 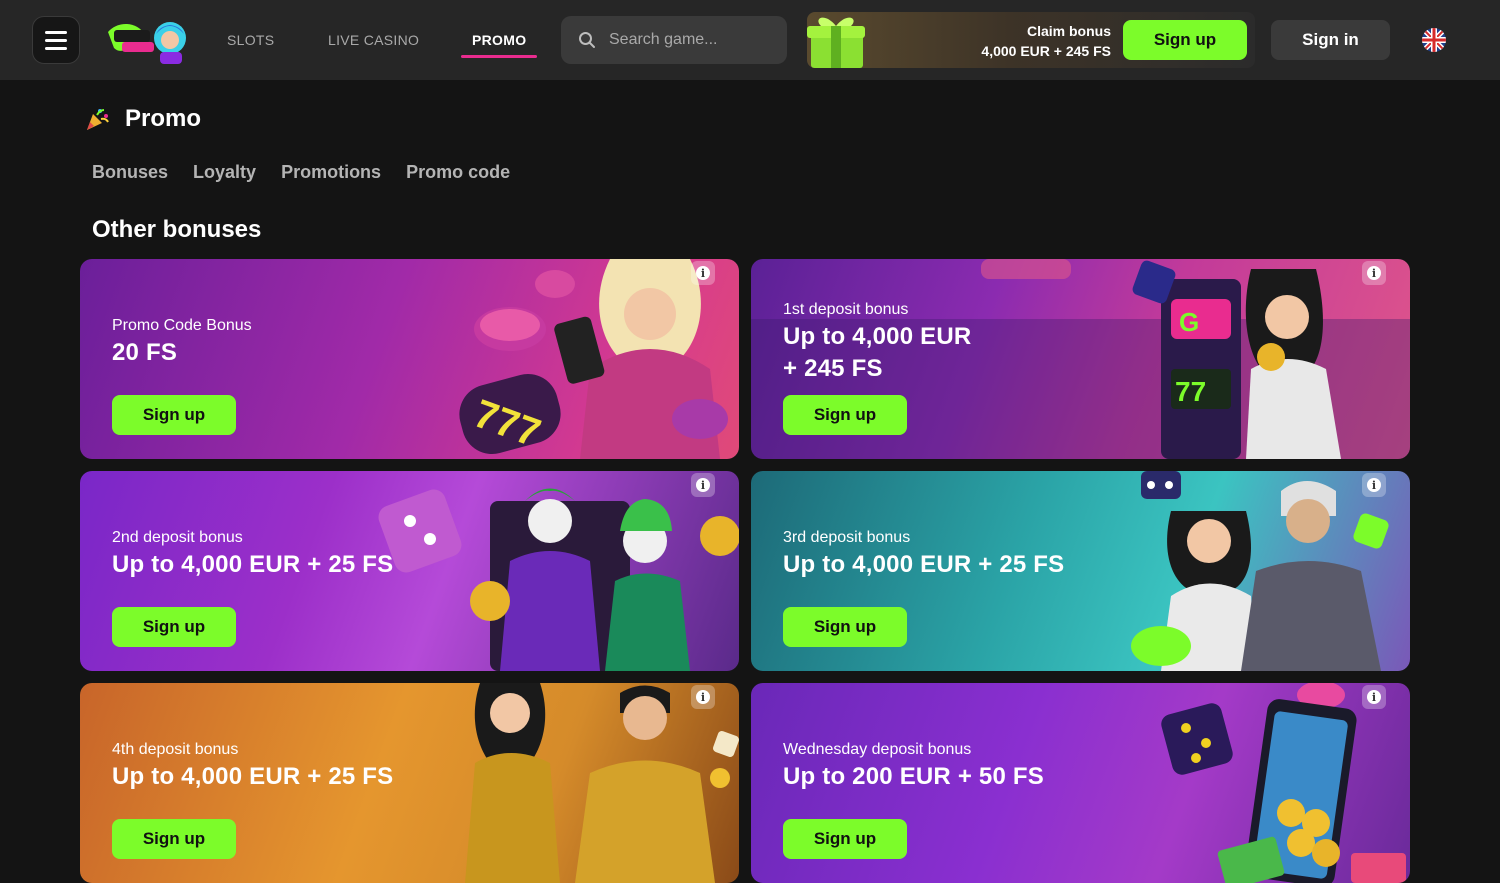 What do you see at coordinates (250, 40) in the screenshot?
I see `nav-slots: SLOTS` at bounding box center [250, 40].